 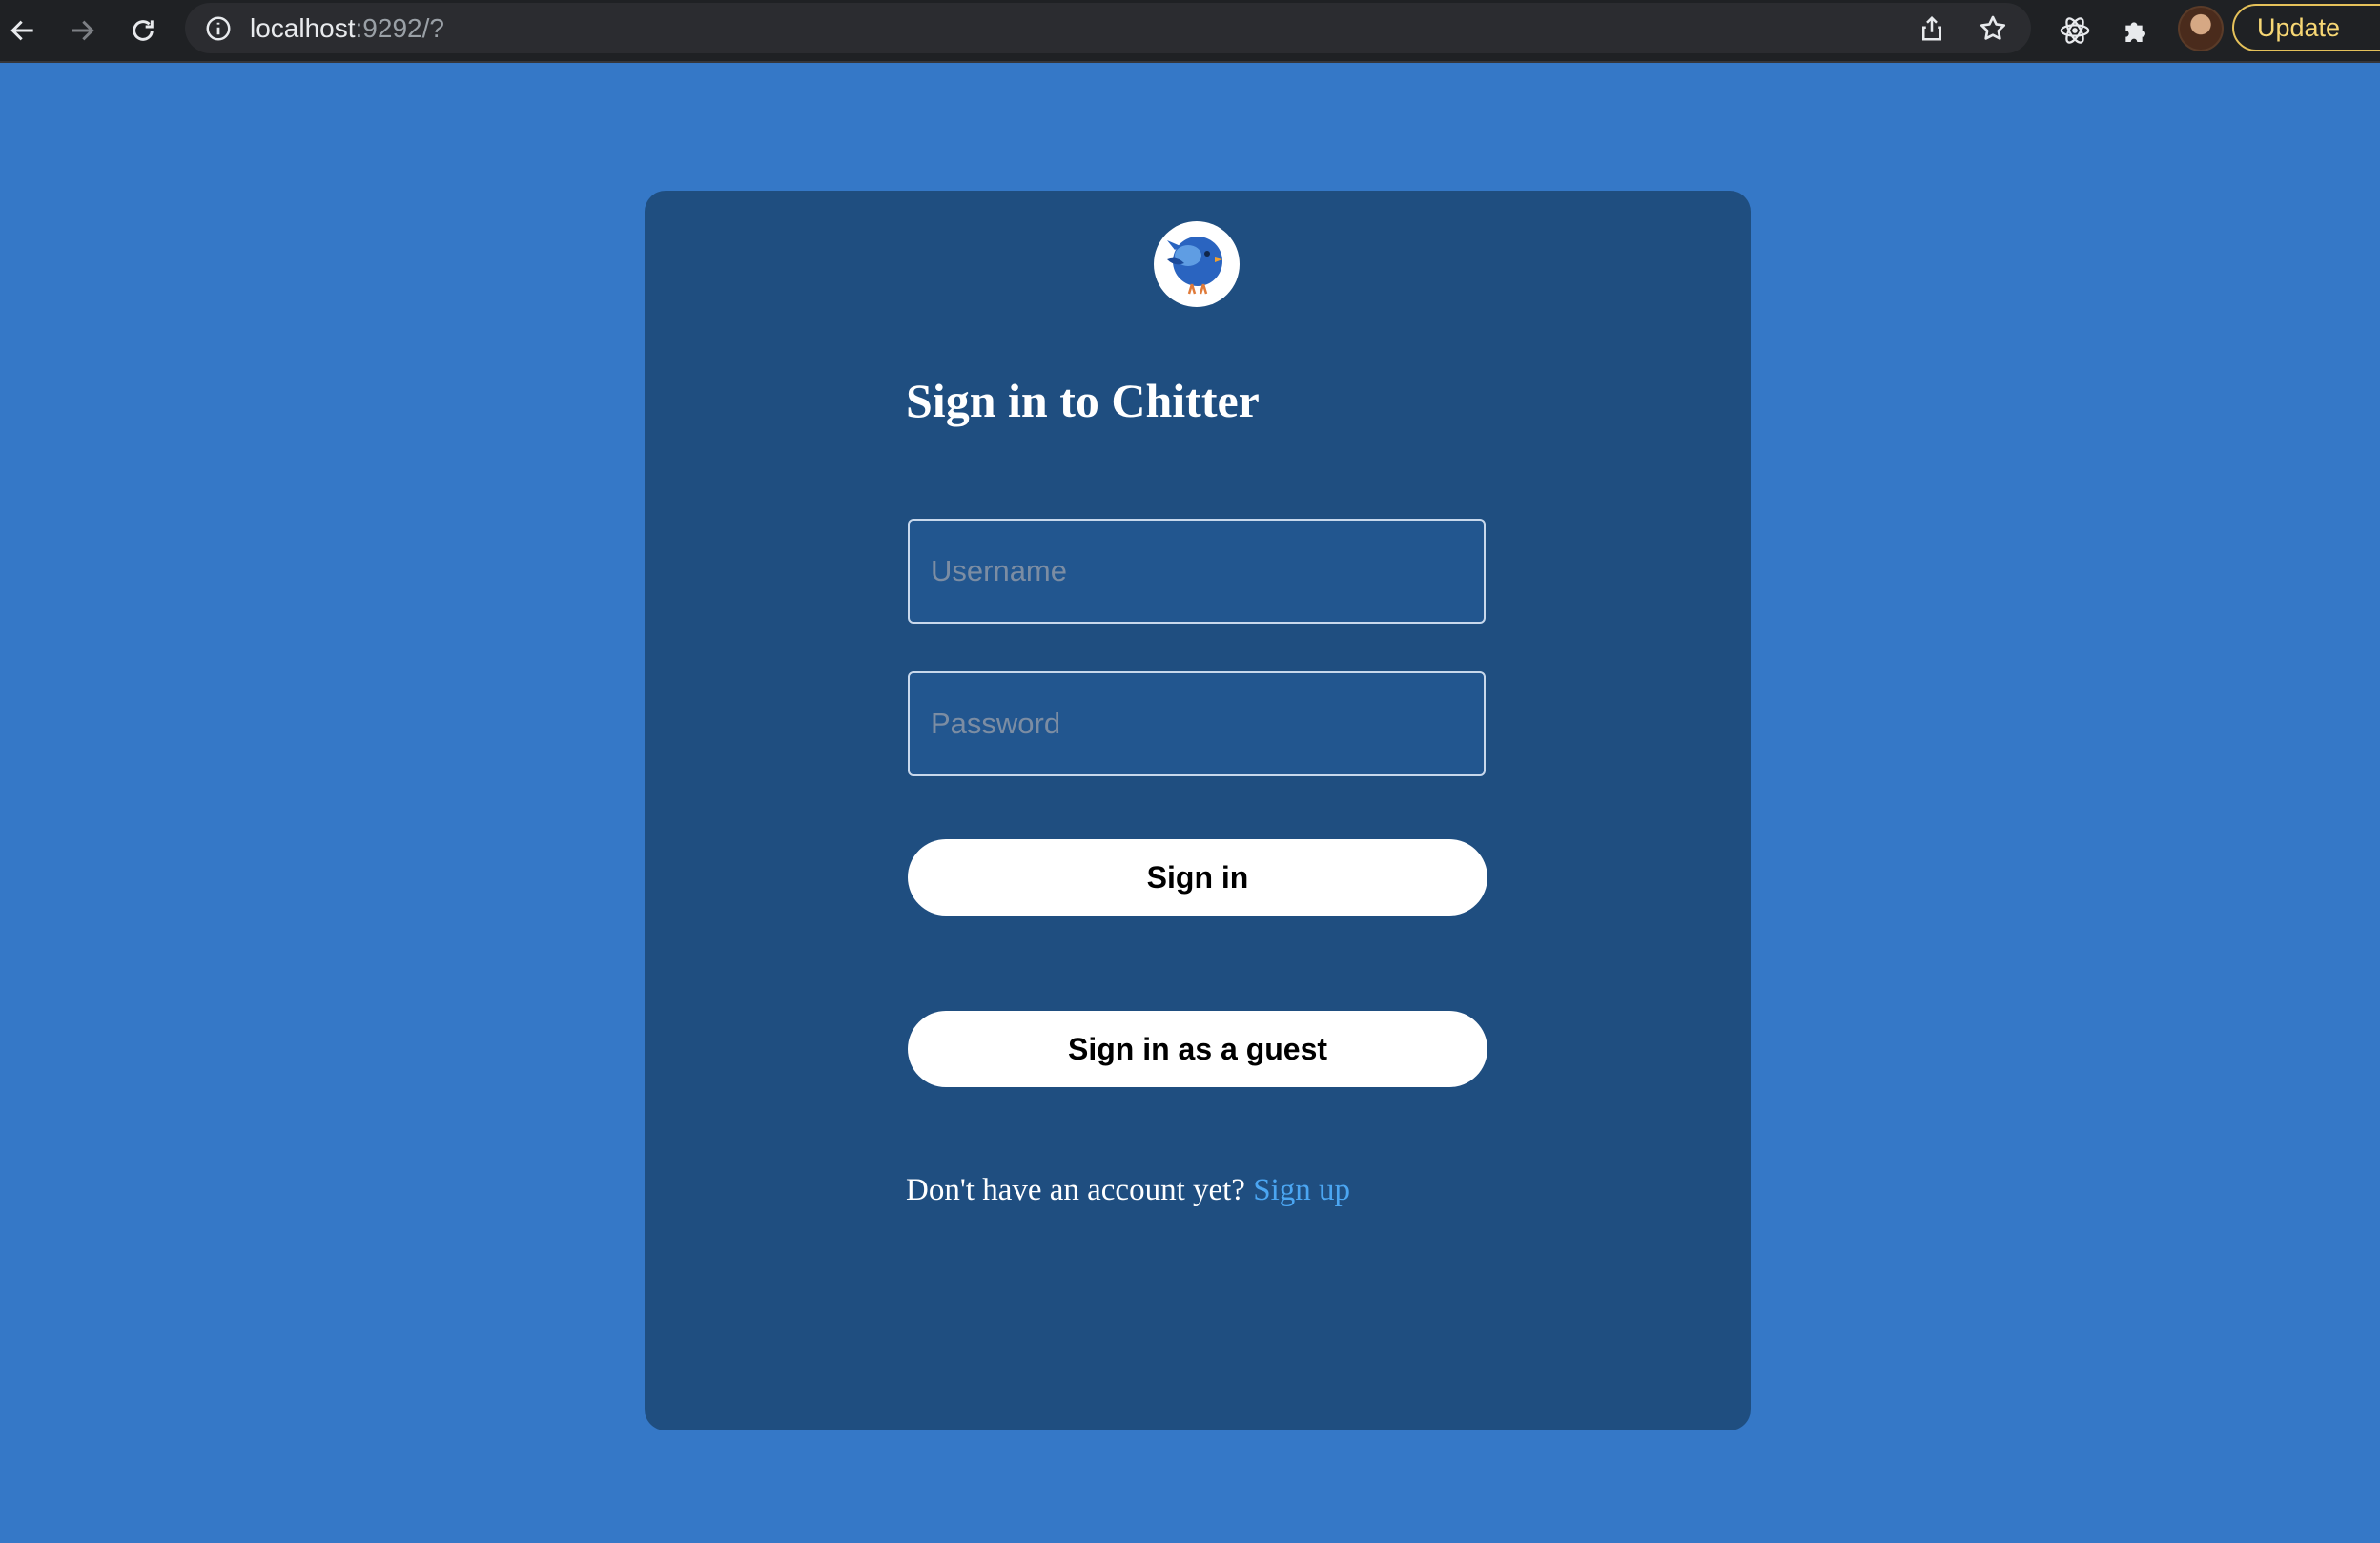 I want to click on profile-avatar, so click(x=2201, y=29).